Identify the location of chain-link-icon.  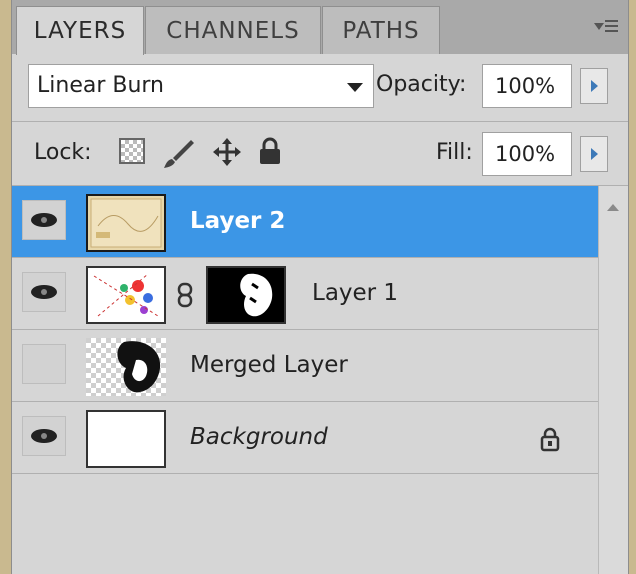
(185, 295).